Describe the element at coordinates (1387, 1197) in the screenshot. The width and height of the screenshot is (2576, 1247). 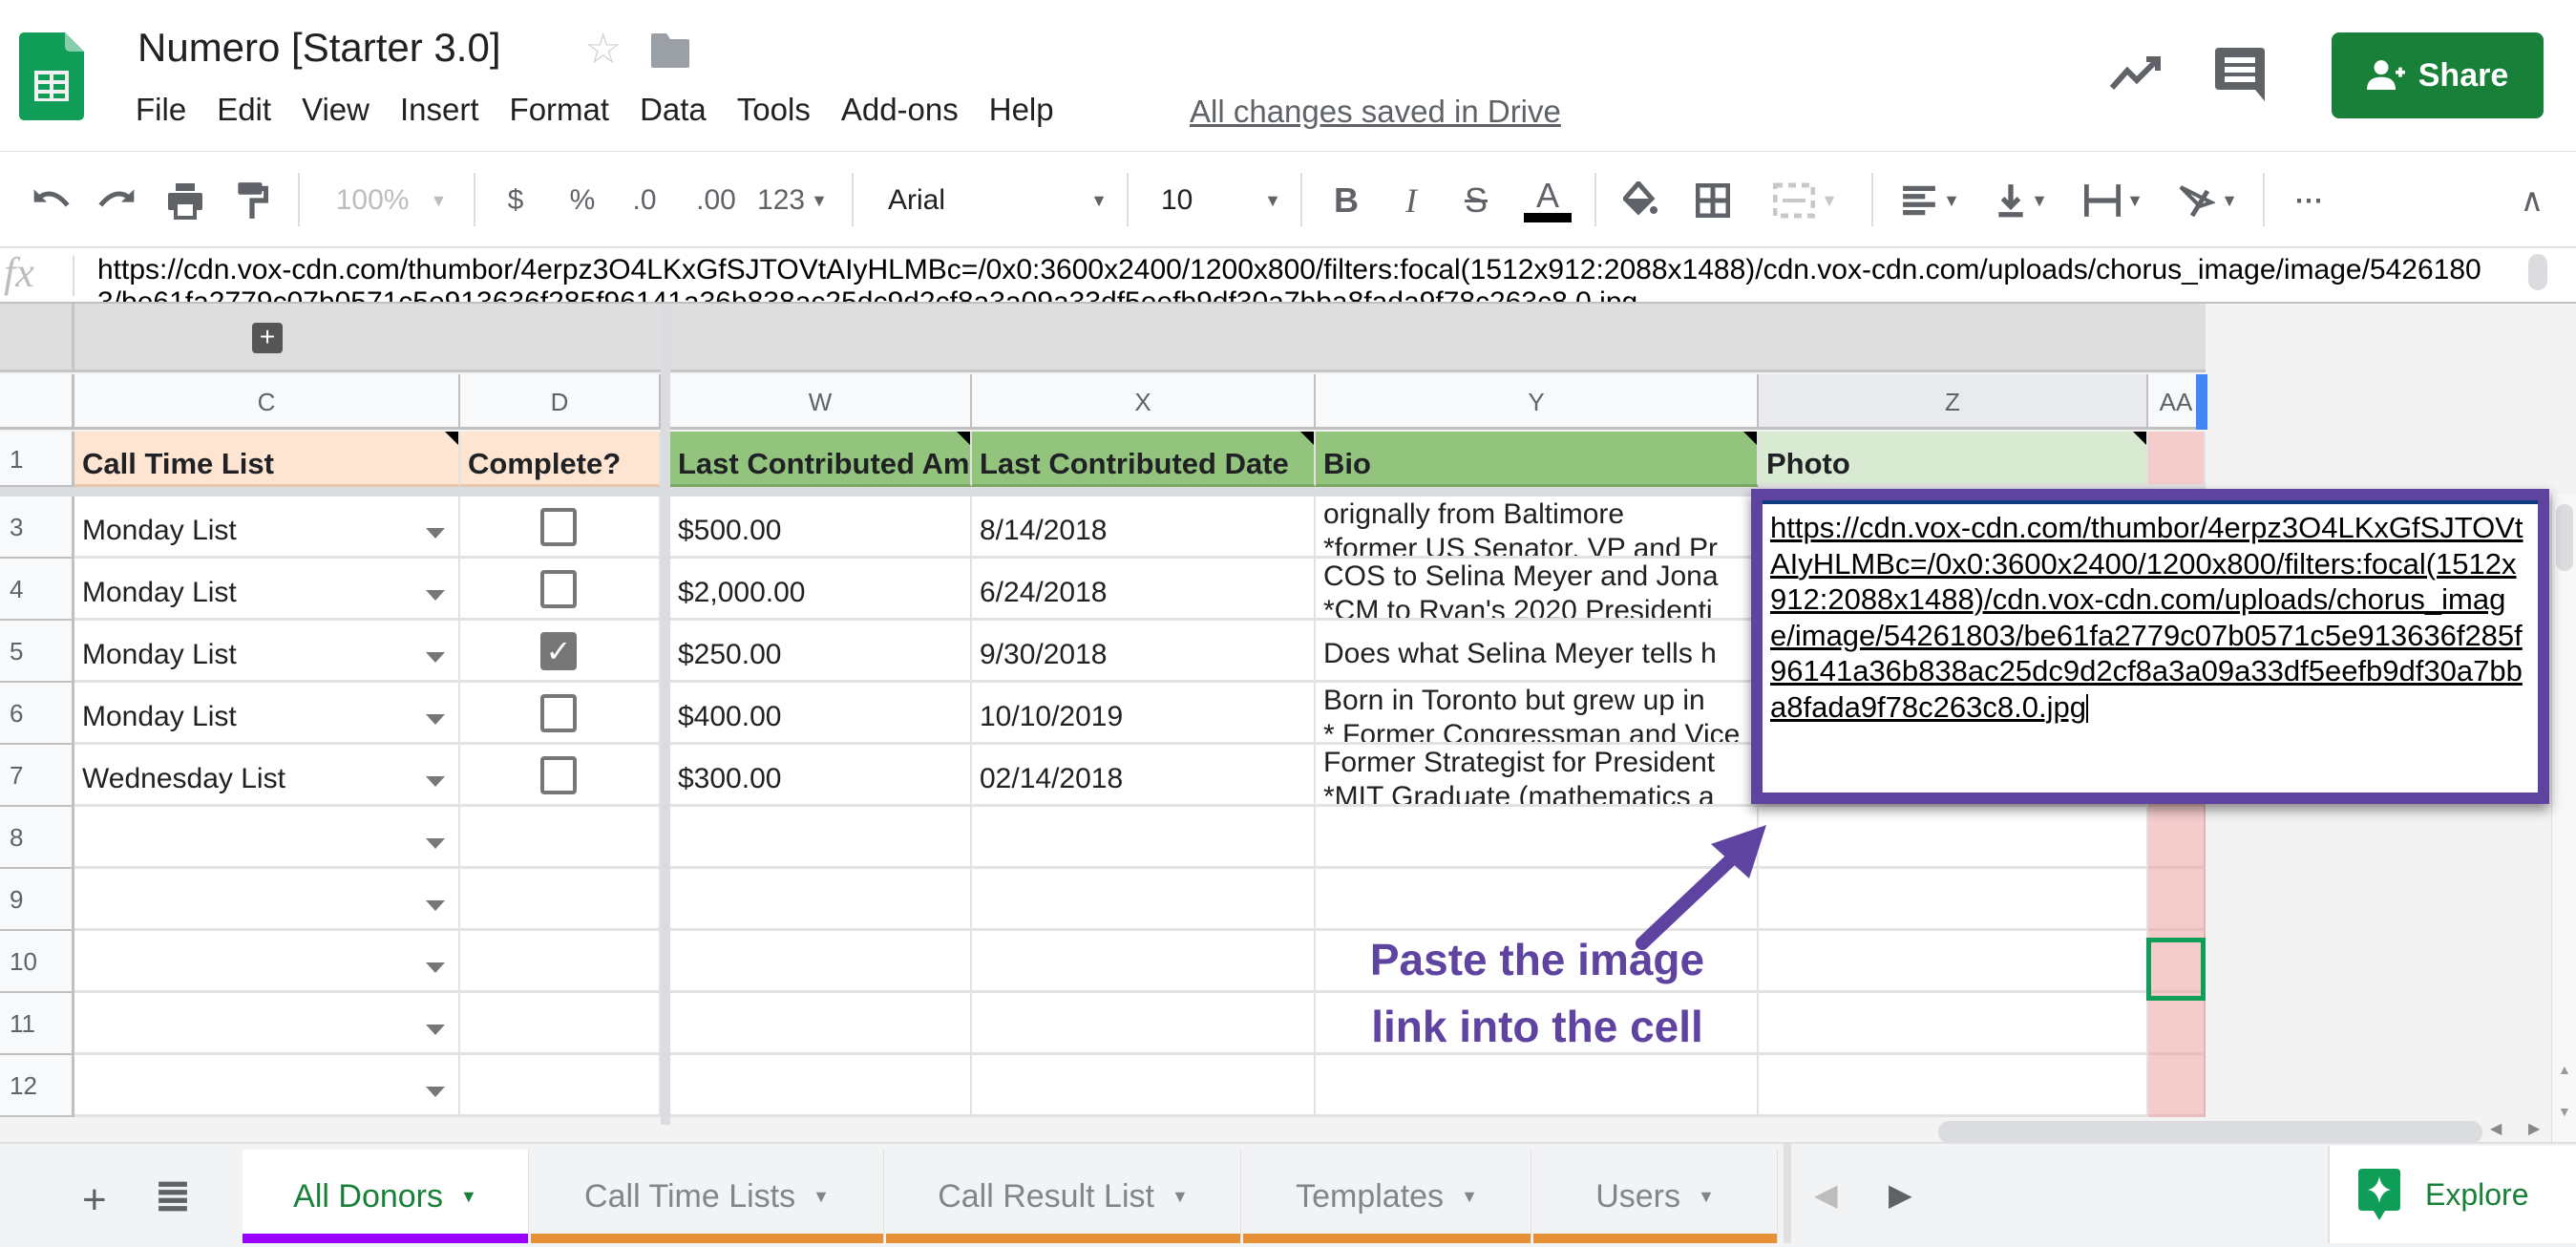
I see `sheet-tab-templates: Templates ▼` at that location.